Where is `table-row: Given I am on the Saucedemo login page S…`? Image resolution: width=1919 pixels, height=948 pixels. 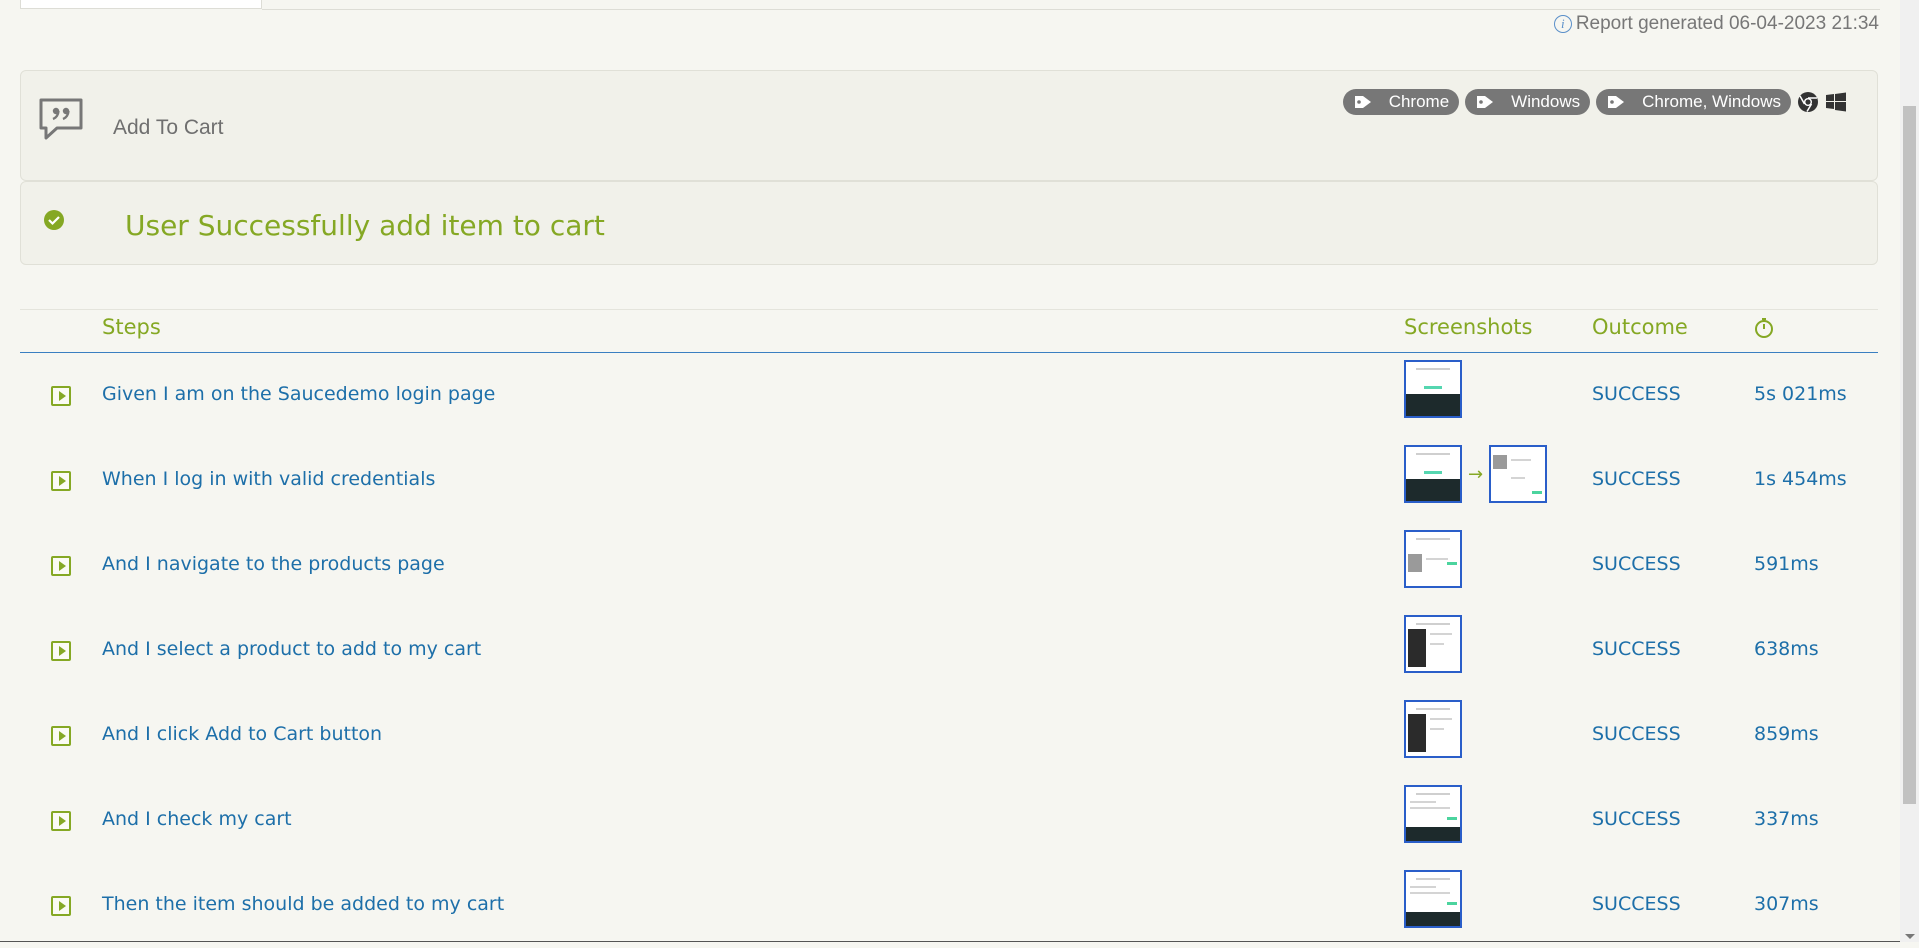 table-row: Given I am on the Saucedemo login page S… is located at coordinates (949, 395).